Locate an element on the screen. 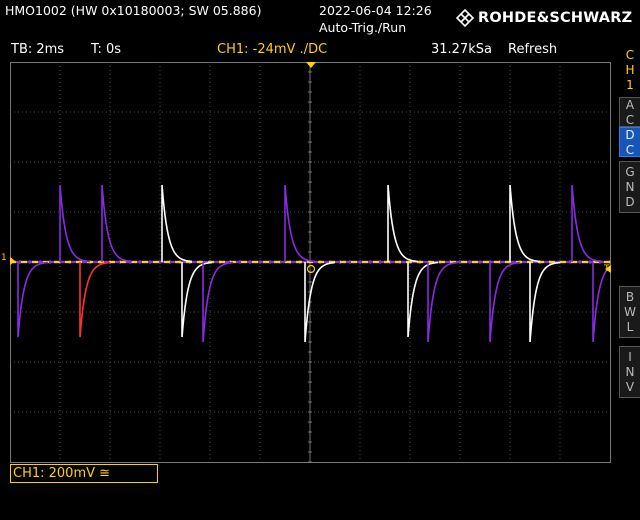  ch1-scale-readout: CH1: 200mV ≅ is located at coordinates (84, 473).